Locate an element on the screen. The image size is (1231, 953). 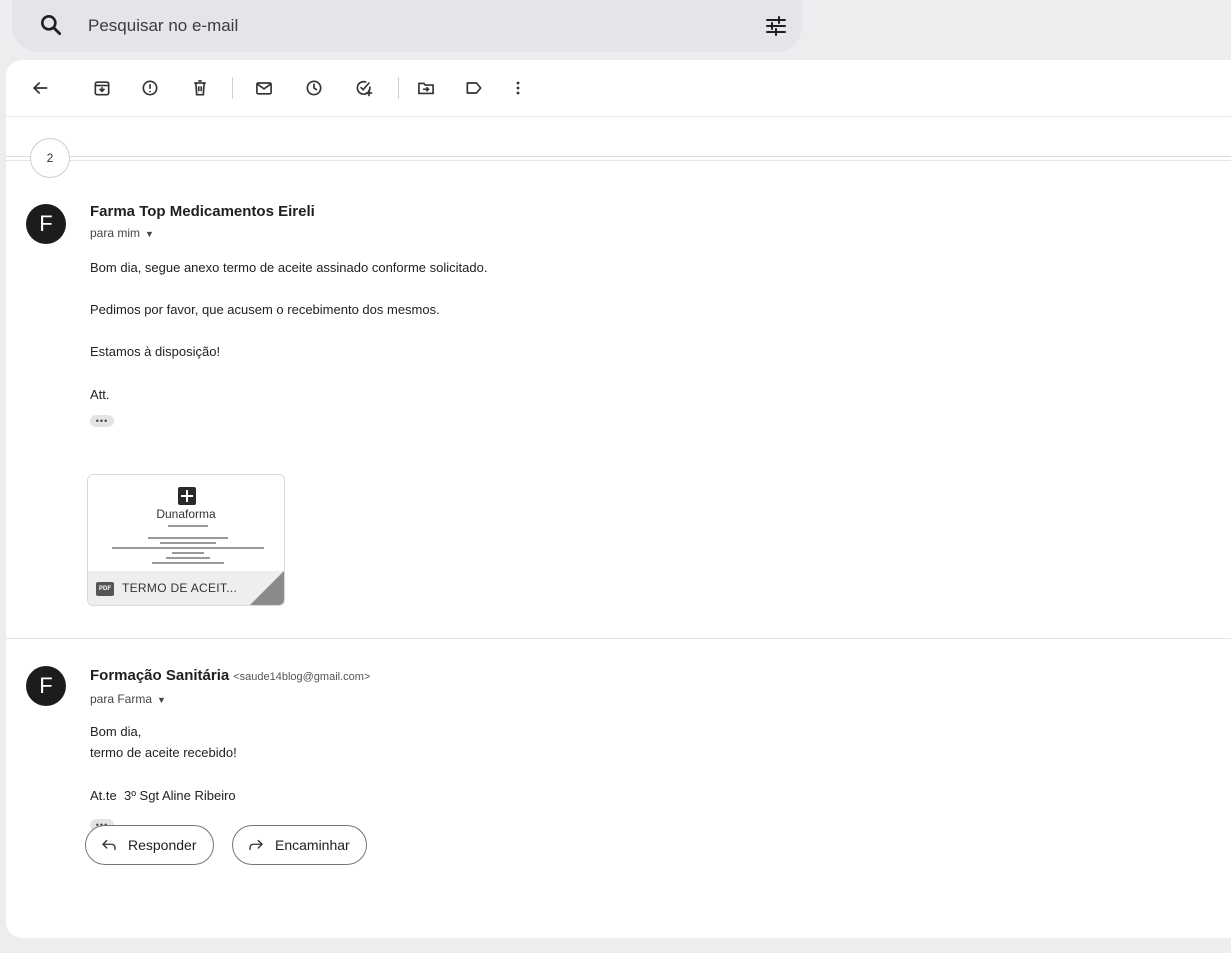
add-to-tasks-button is located at coordinates (364, 88).